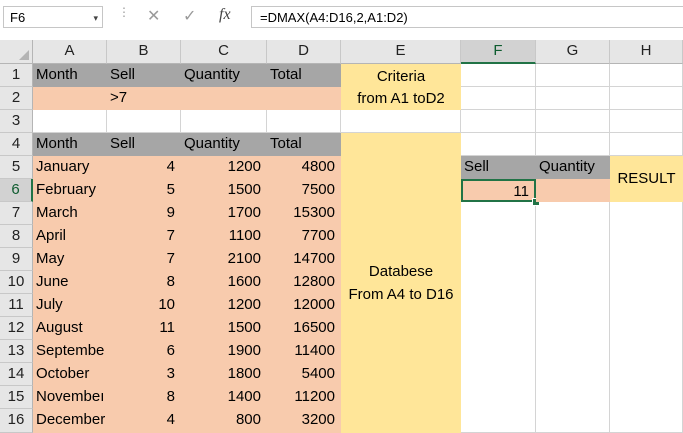  What do you see at coordinates (304, 397) in the screenshot?
I see `table-cell: 11200` at bounding box center [304, 397].